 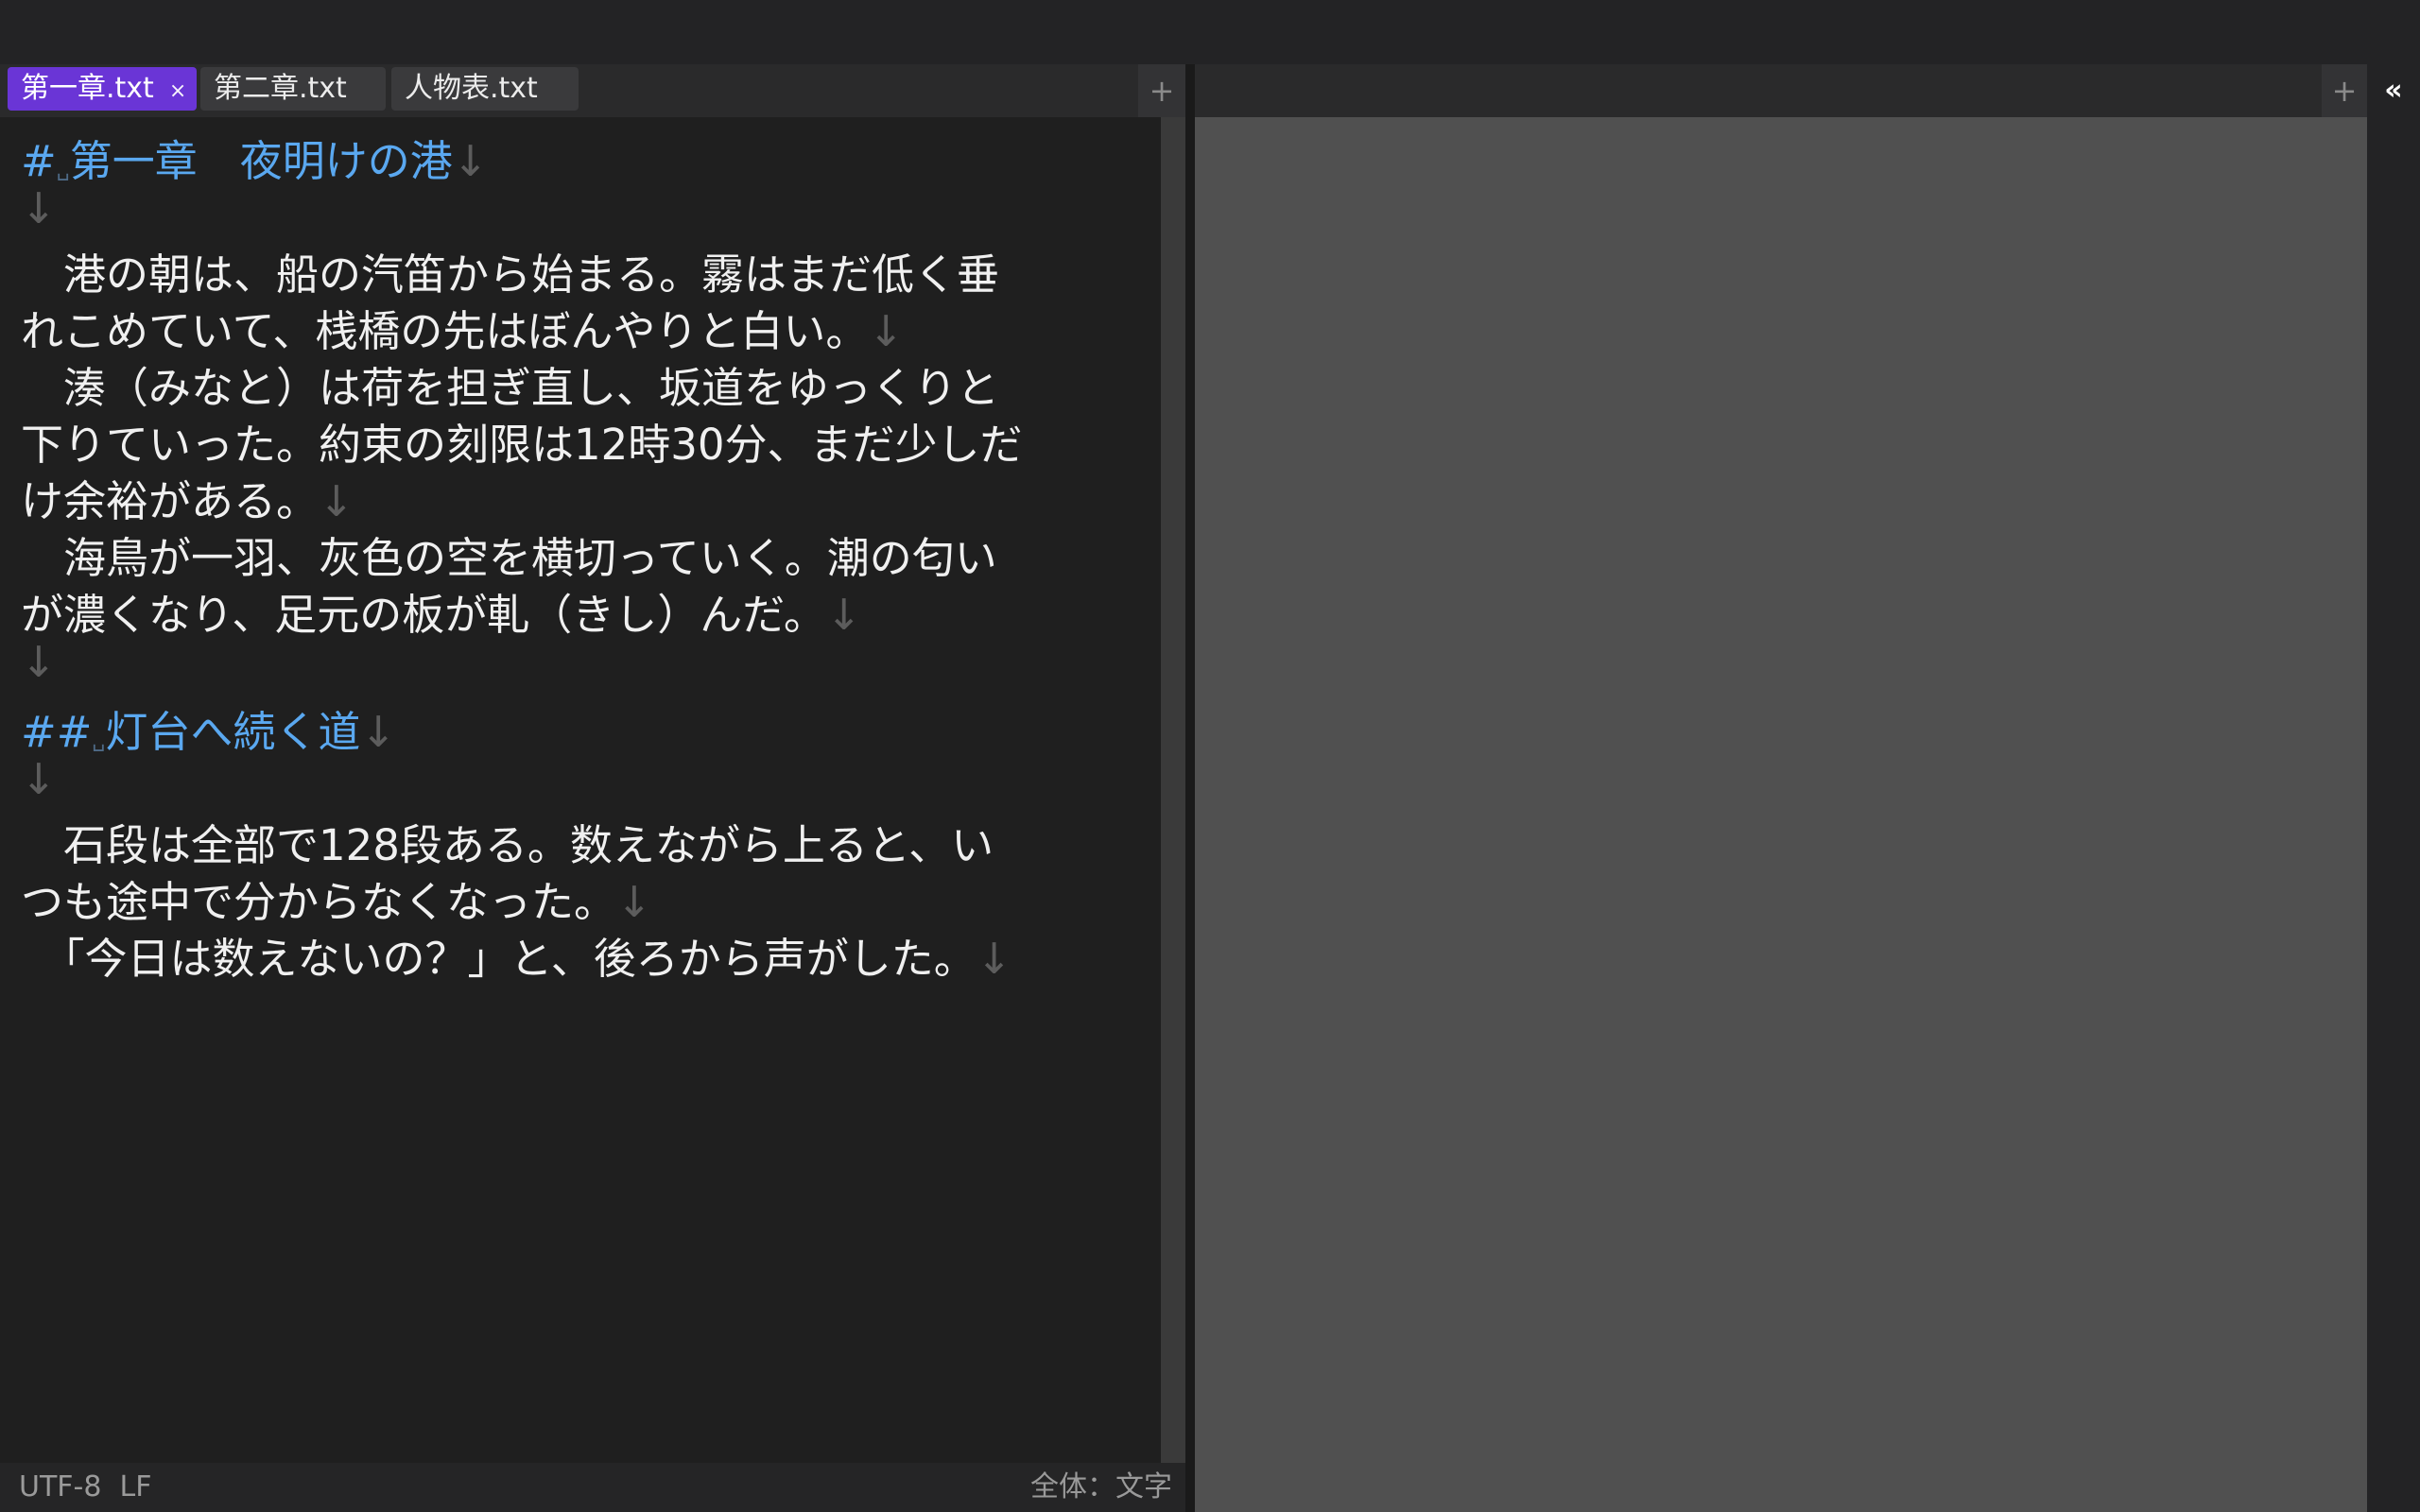 I want to click on close-icon: ×, so click(x=177, y=91).